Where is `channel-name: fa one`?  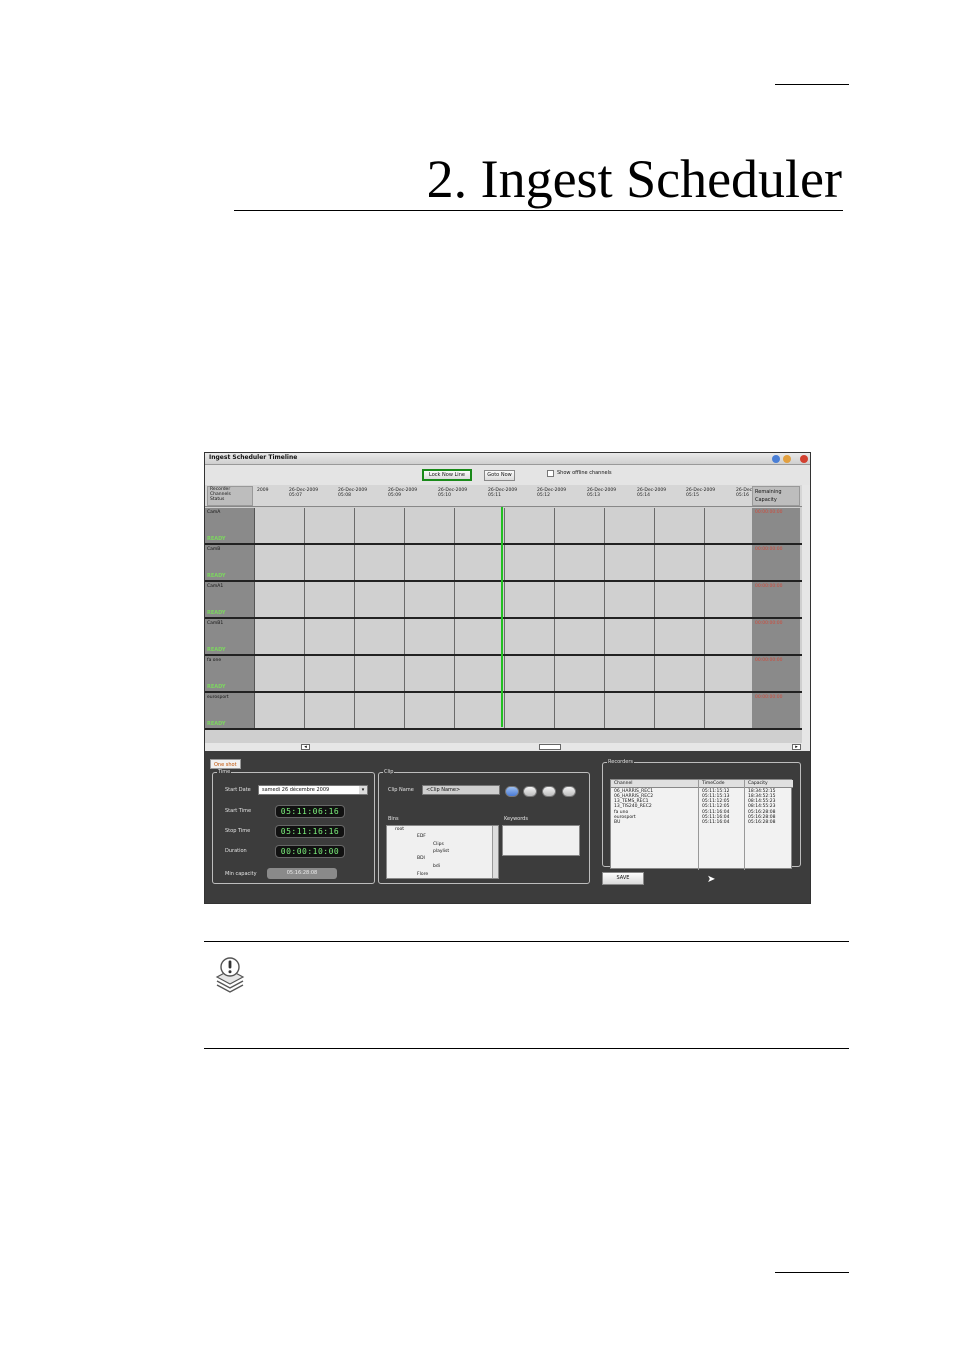 channel-name: fa one is located at coordinates (214, 660).